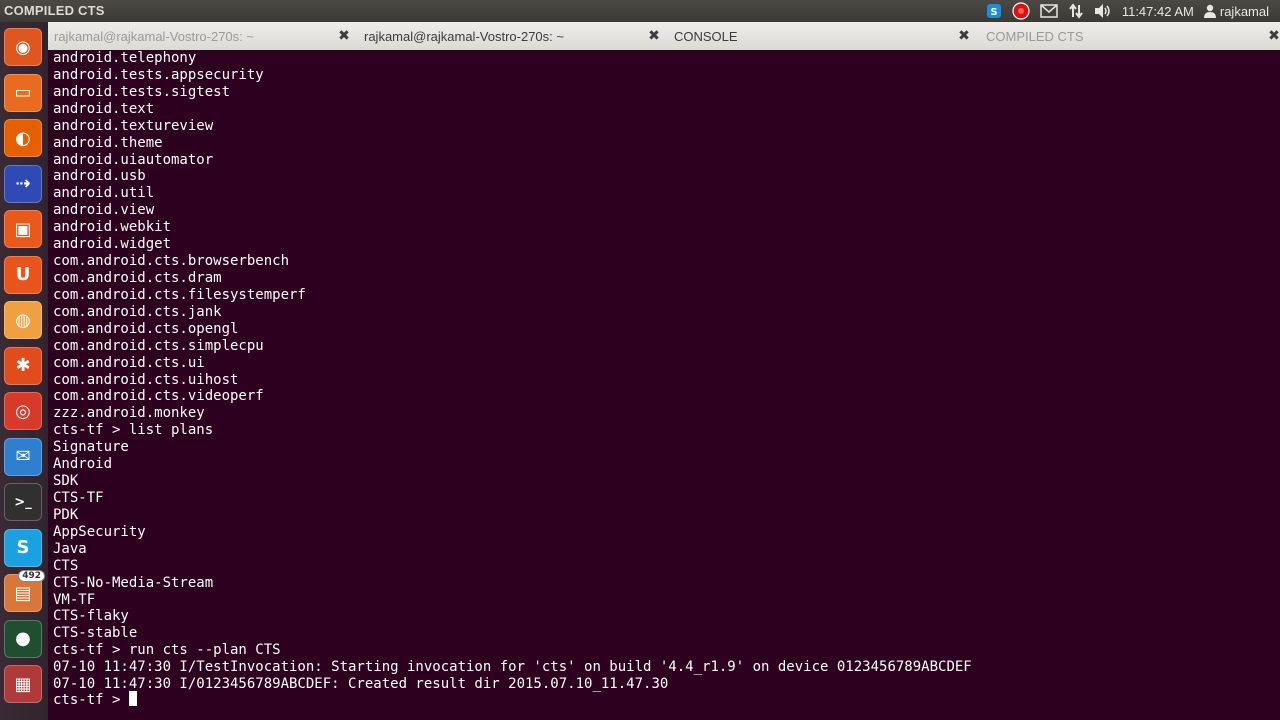  I want to click on files-icon-glyph: ▭, so click(23, 92).